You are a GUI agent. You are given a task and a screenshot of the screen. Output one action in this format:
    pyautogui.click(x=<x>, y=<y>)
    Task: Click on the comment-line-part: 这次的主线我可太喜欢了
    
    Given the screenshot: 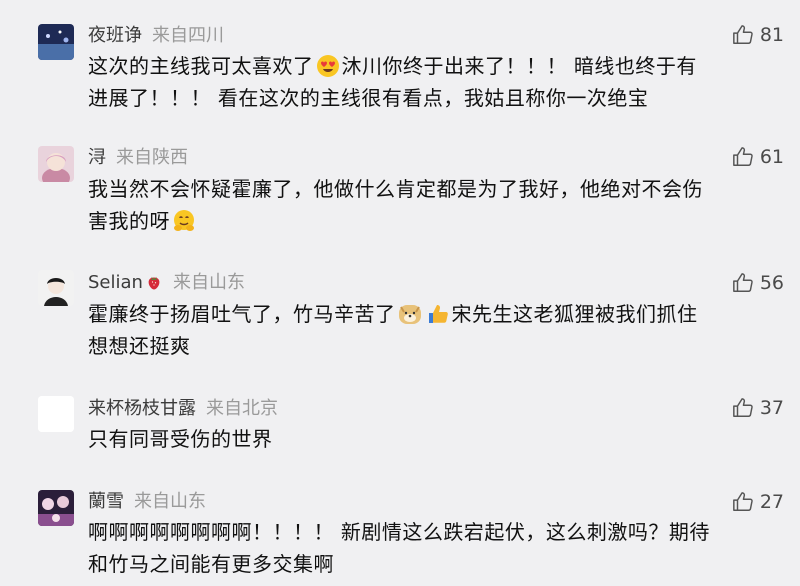 What is the action you would take?
    pyautogui.click(x=201, y=66)
    